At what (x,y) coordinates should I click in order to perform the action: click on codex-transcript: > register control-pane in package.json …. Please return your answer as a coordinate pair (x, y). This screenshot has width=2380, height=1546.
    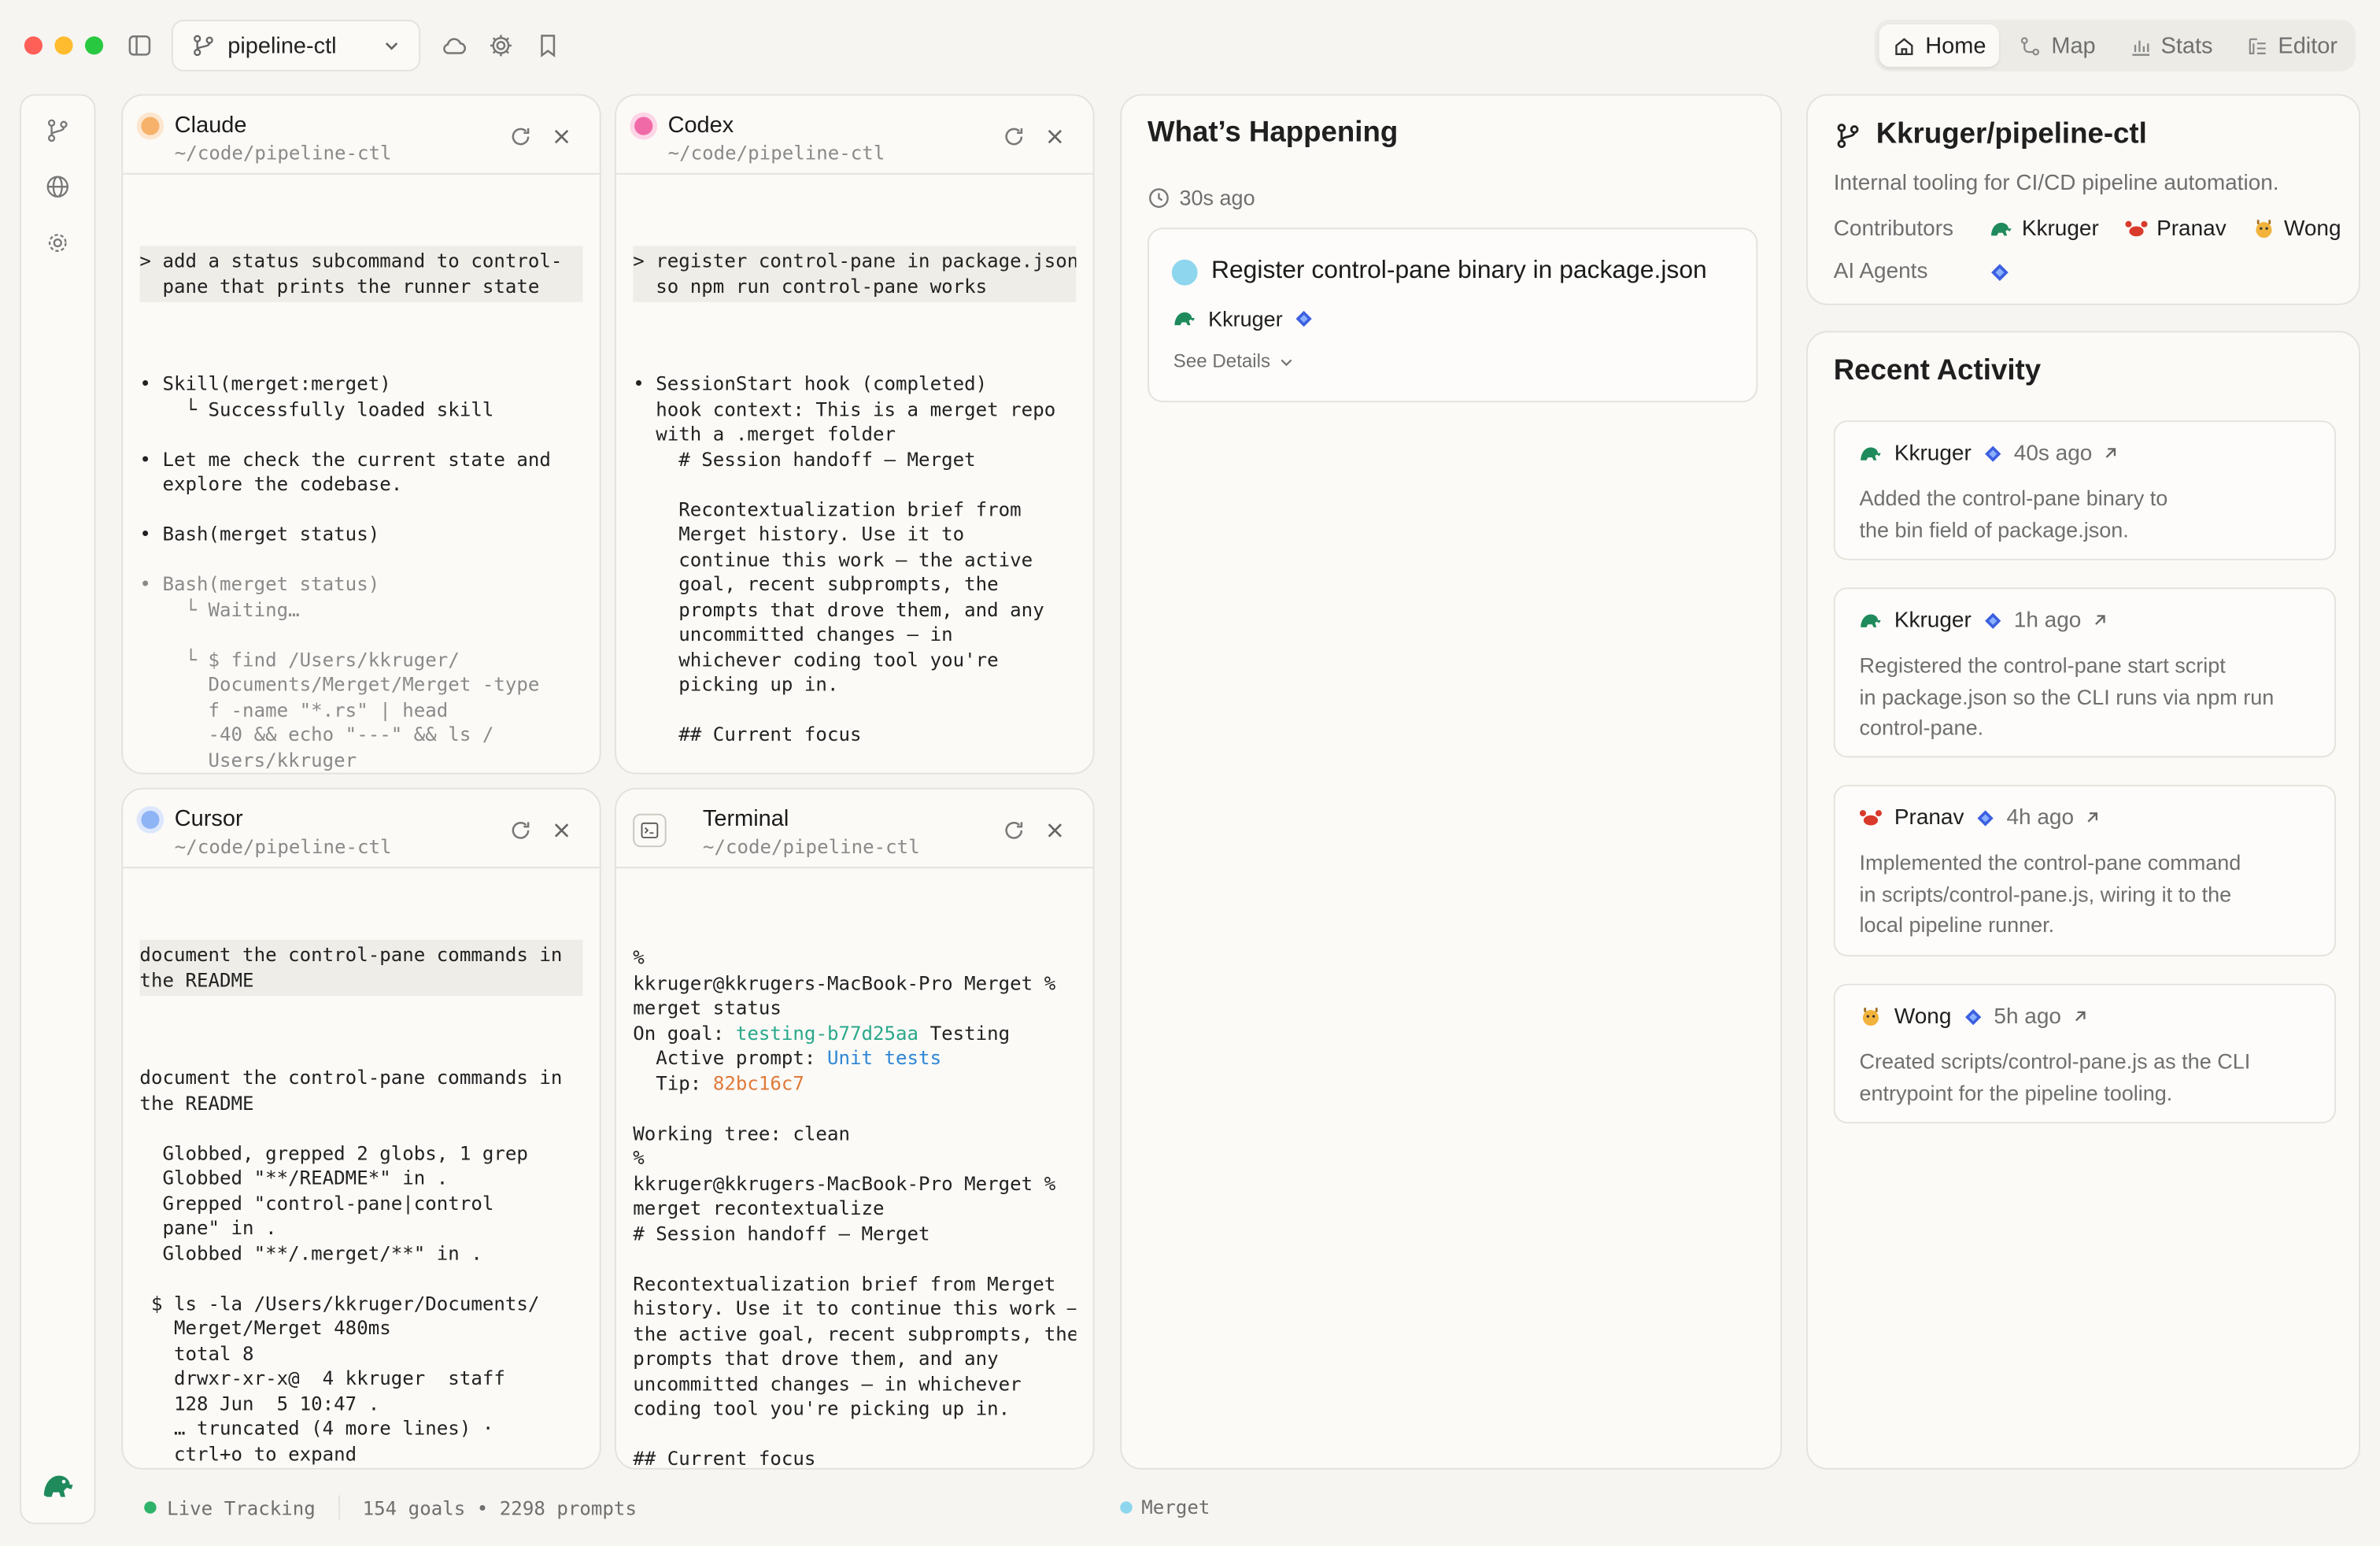
    Looking at the image, I should click on (855, 484).